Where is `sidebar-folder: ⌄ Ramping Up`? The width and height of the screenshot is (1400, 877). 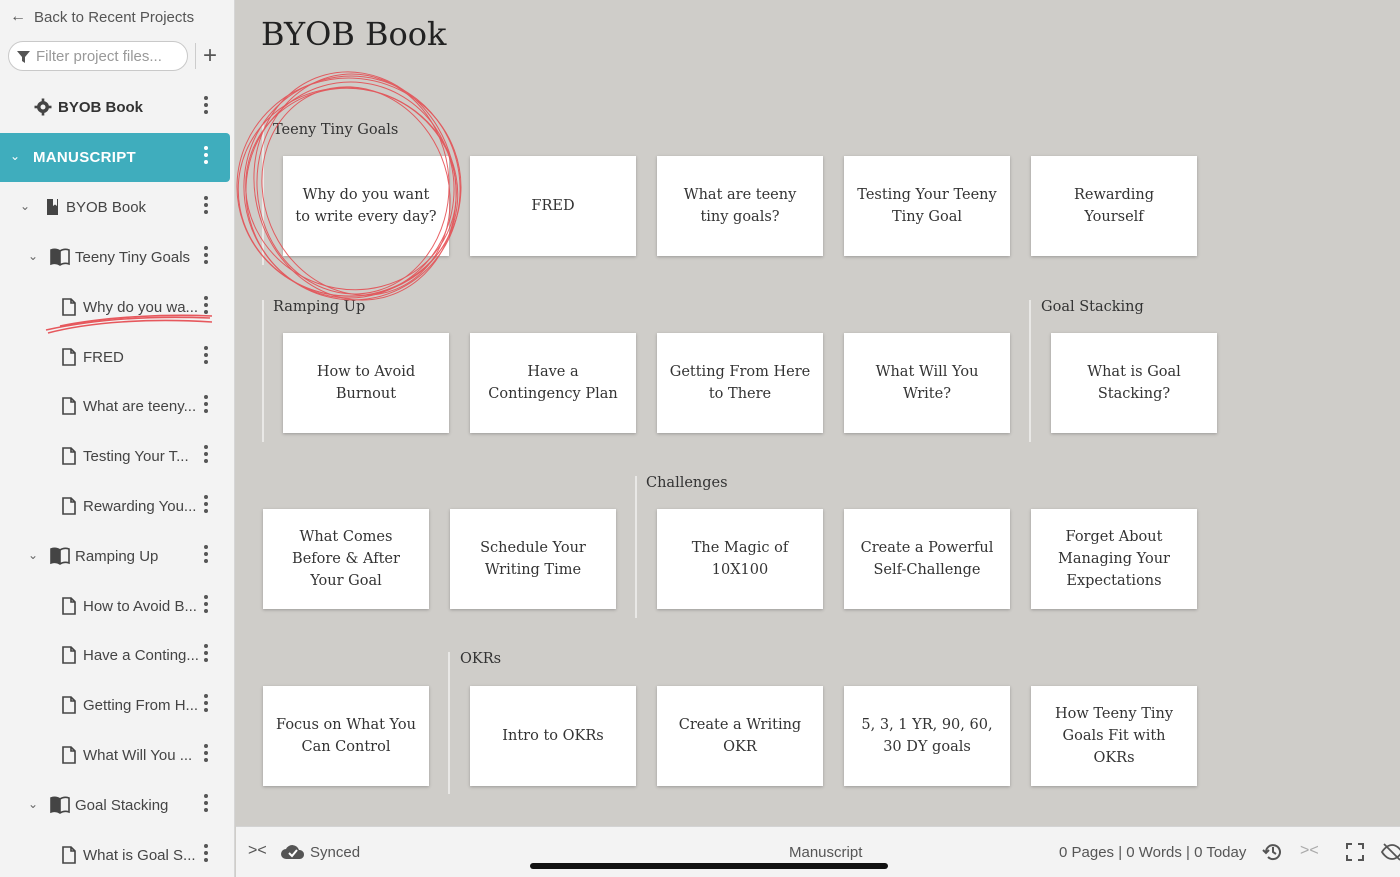 sidebar-folder: ⌄ Ramping Up is located at coordinates (115, 556).